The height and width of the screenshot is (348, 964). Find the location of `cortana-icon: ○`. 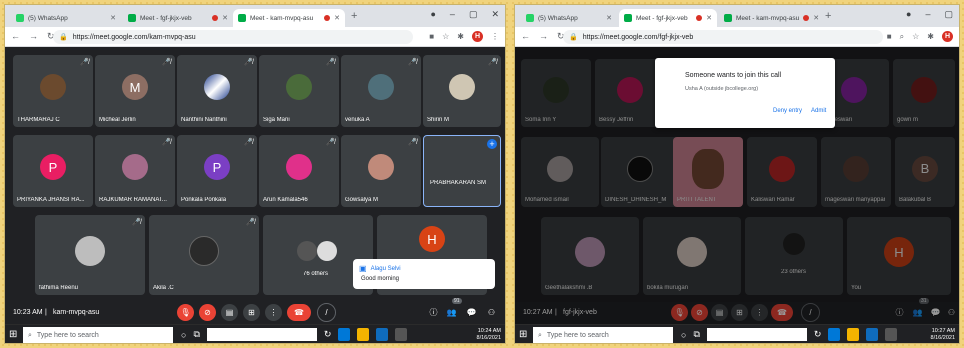

cortana-icon: ○ is located at coordinates (683, 335).